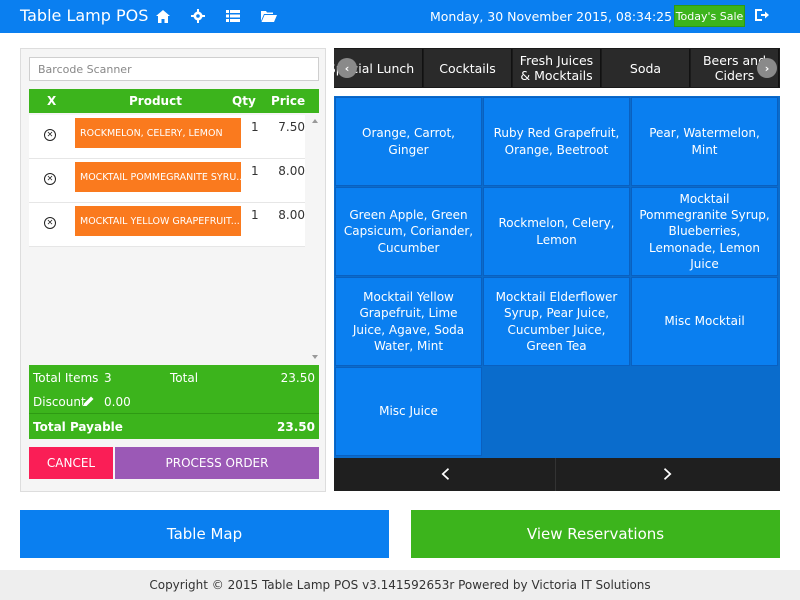 The height and width of the screenshot is (600, 800). I want to click on cancel-button: CANCEL, so click(71, 463).